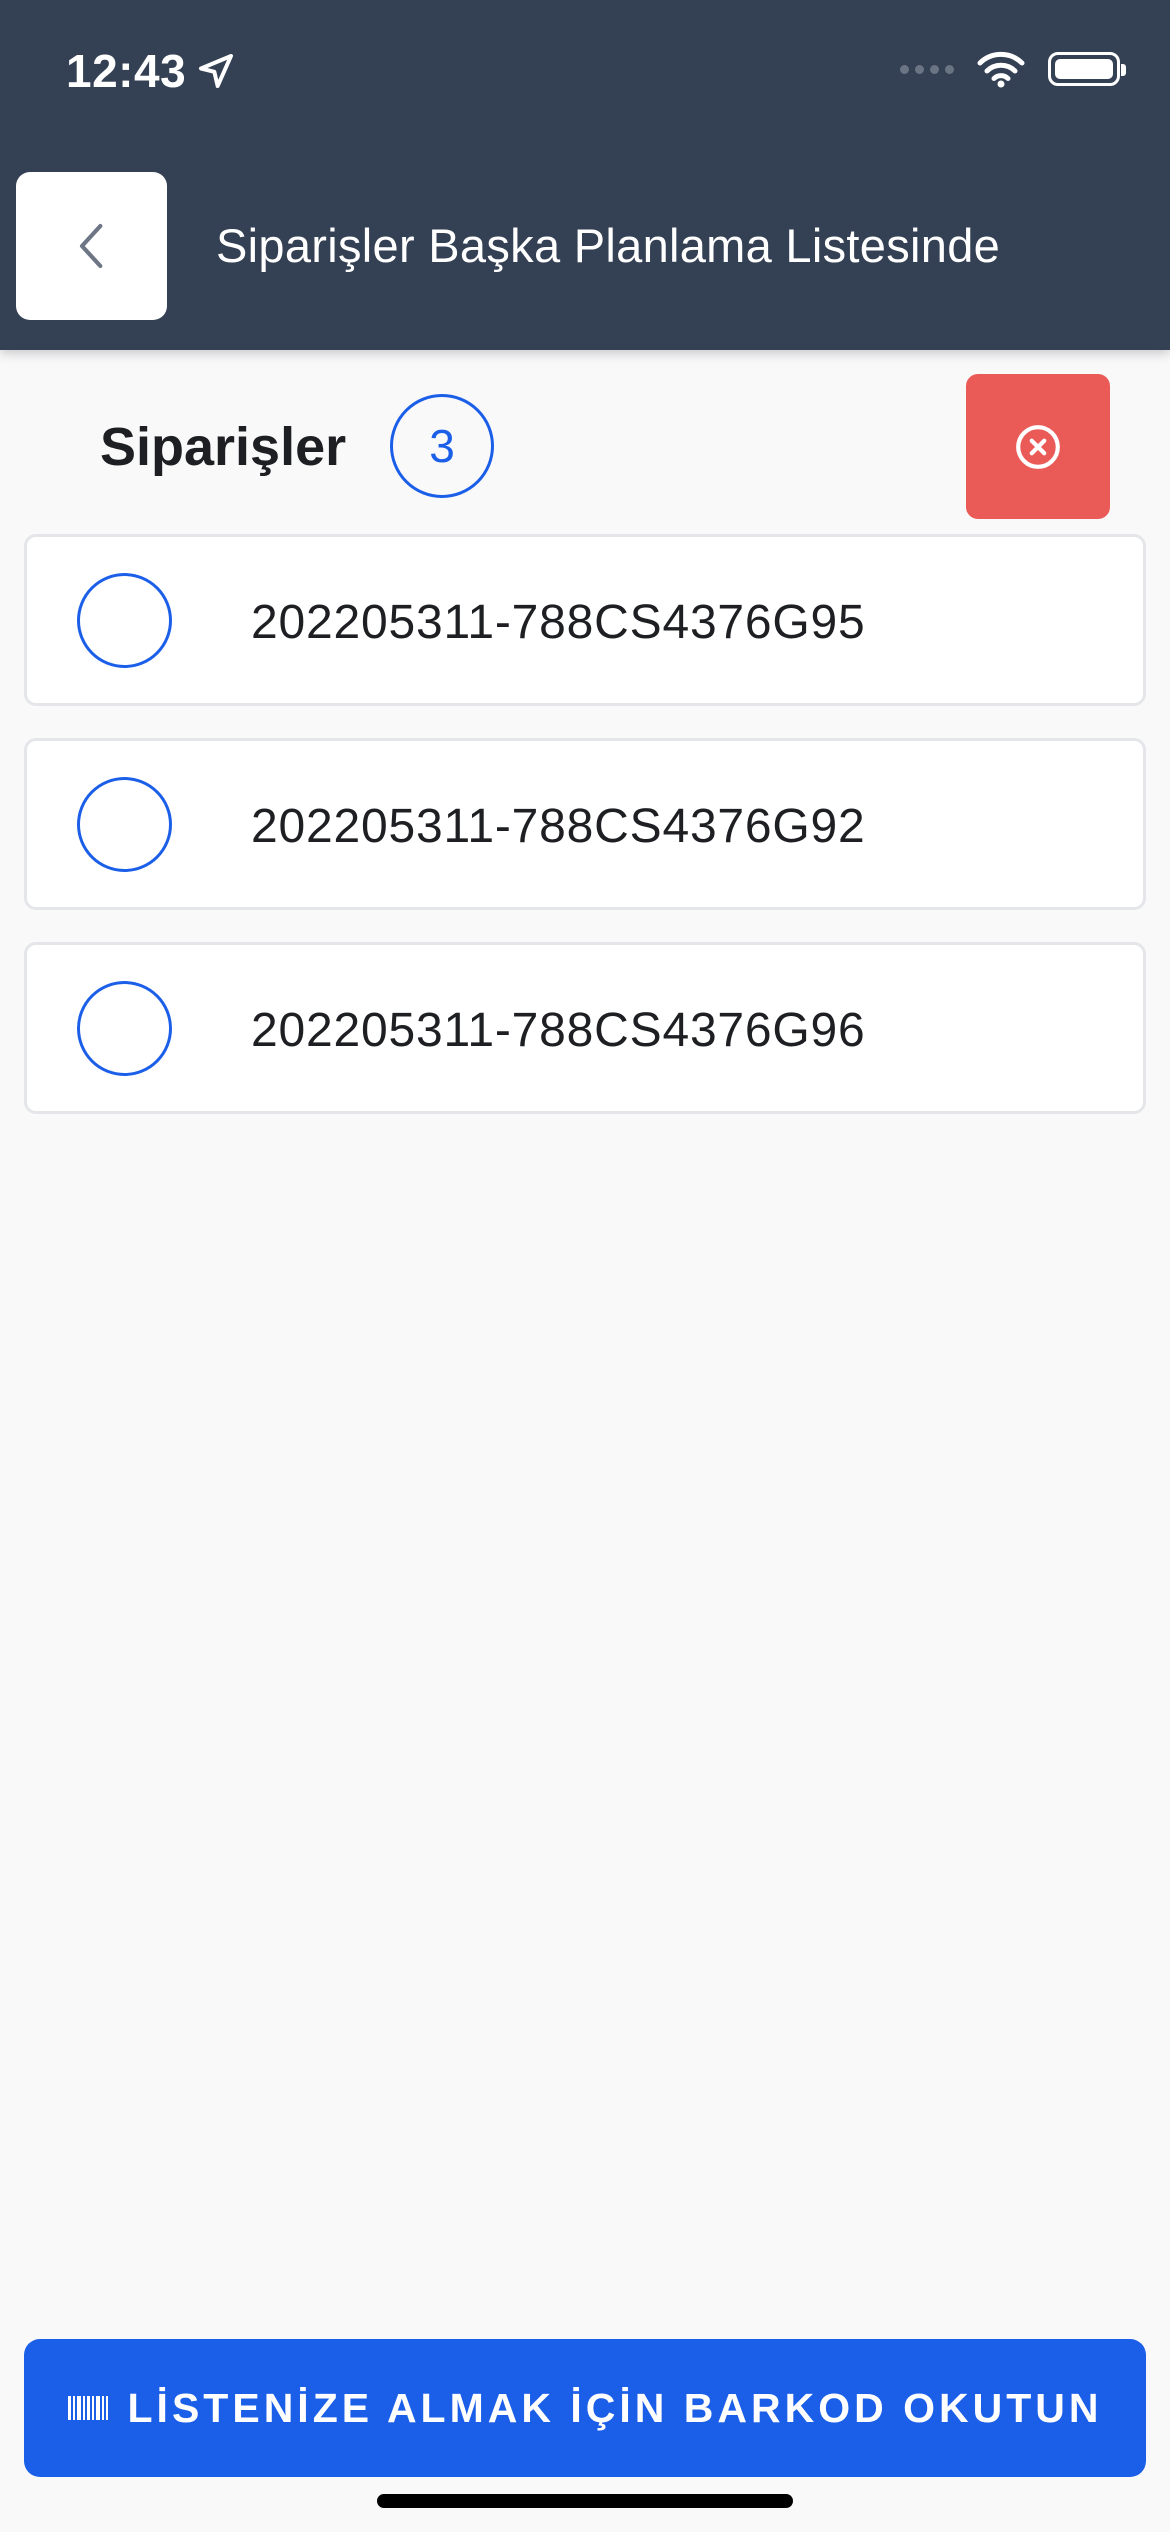 Image resolution: width=1170 pixels, height=2532 pixels. I want to click on order-row: 202205311-788CS4376G96, so click(585, 1028).